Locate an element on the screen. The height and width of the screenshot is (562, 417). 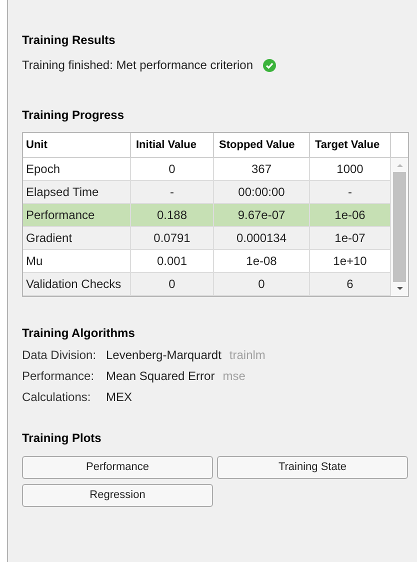
section-title: Training Results is located at coordinates (69, 40).